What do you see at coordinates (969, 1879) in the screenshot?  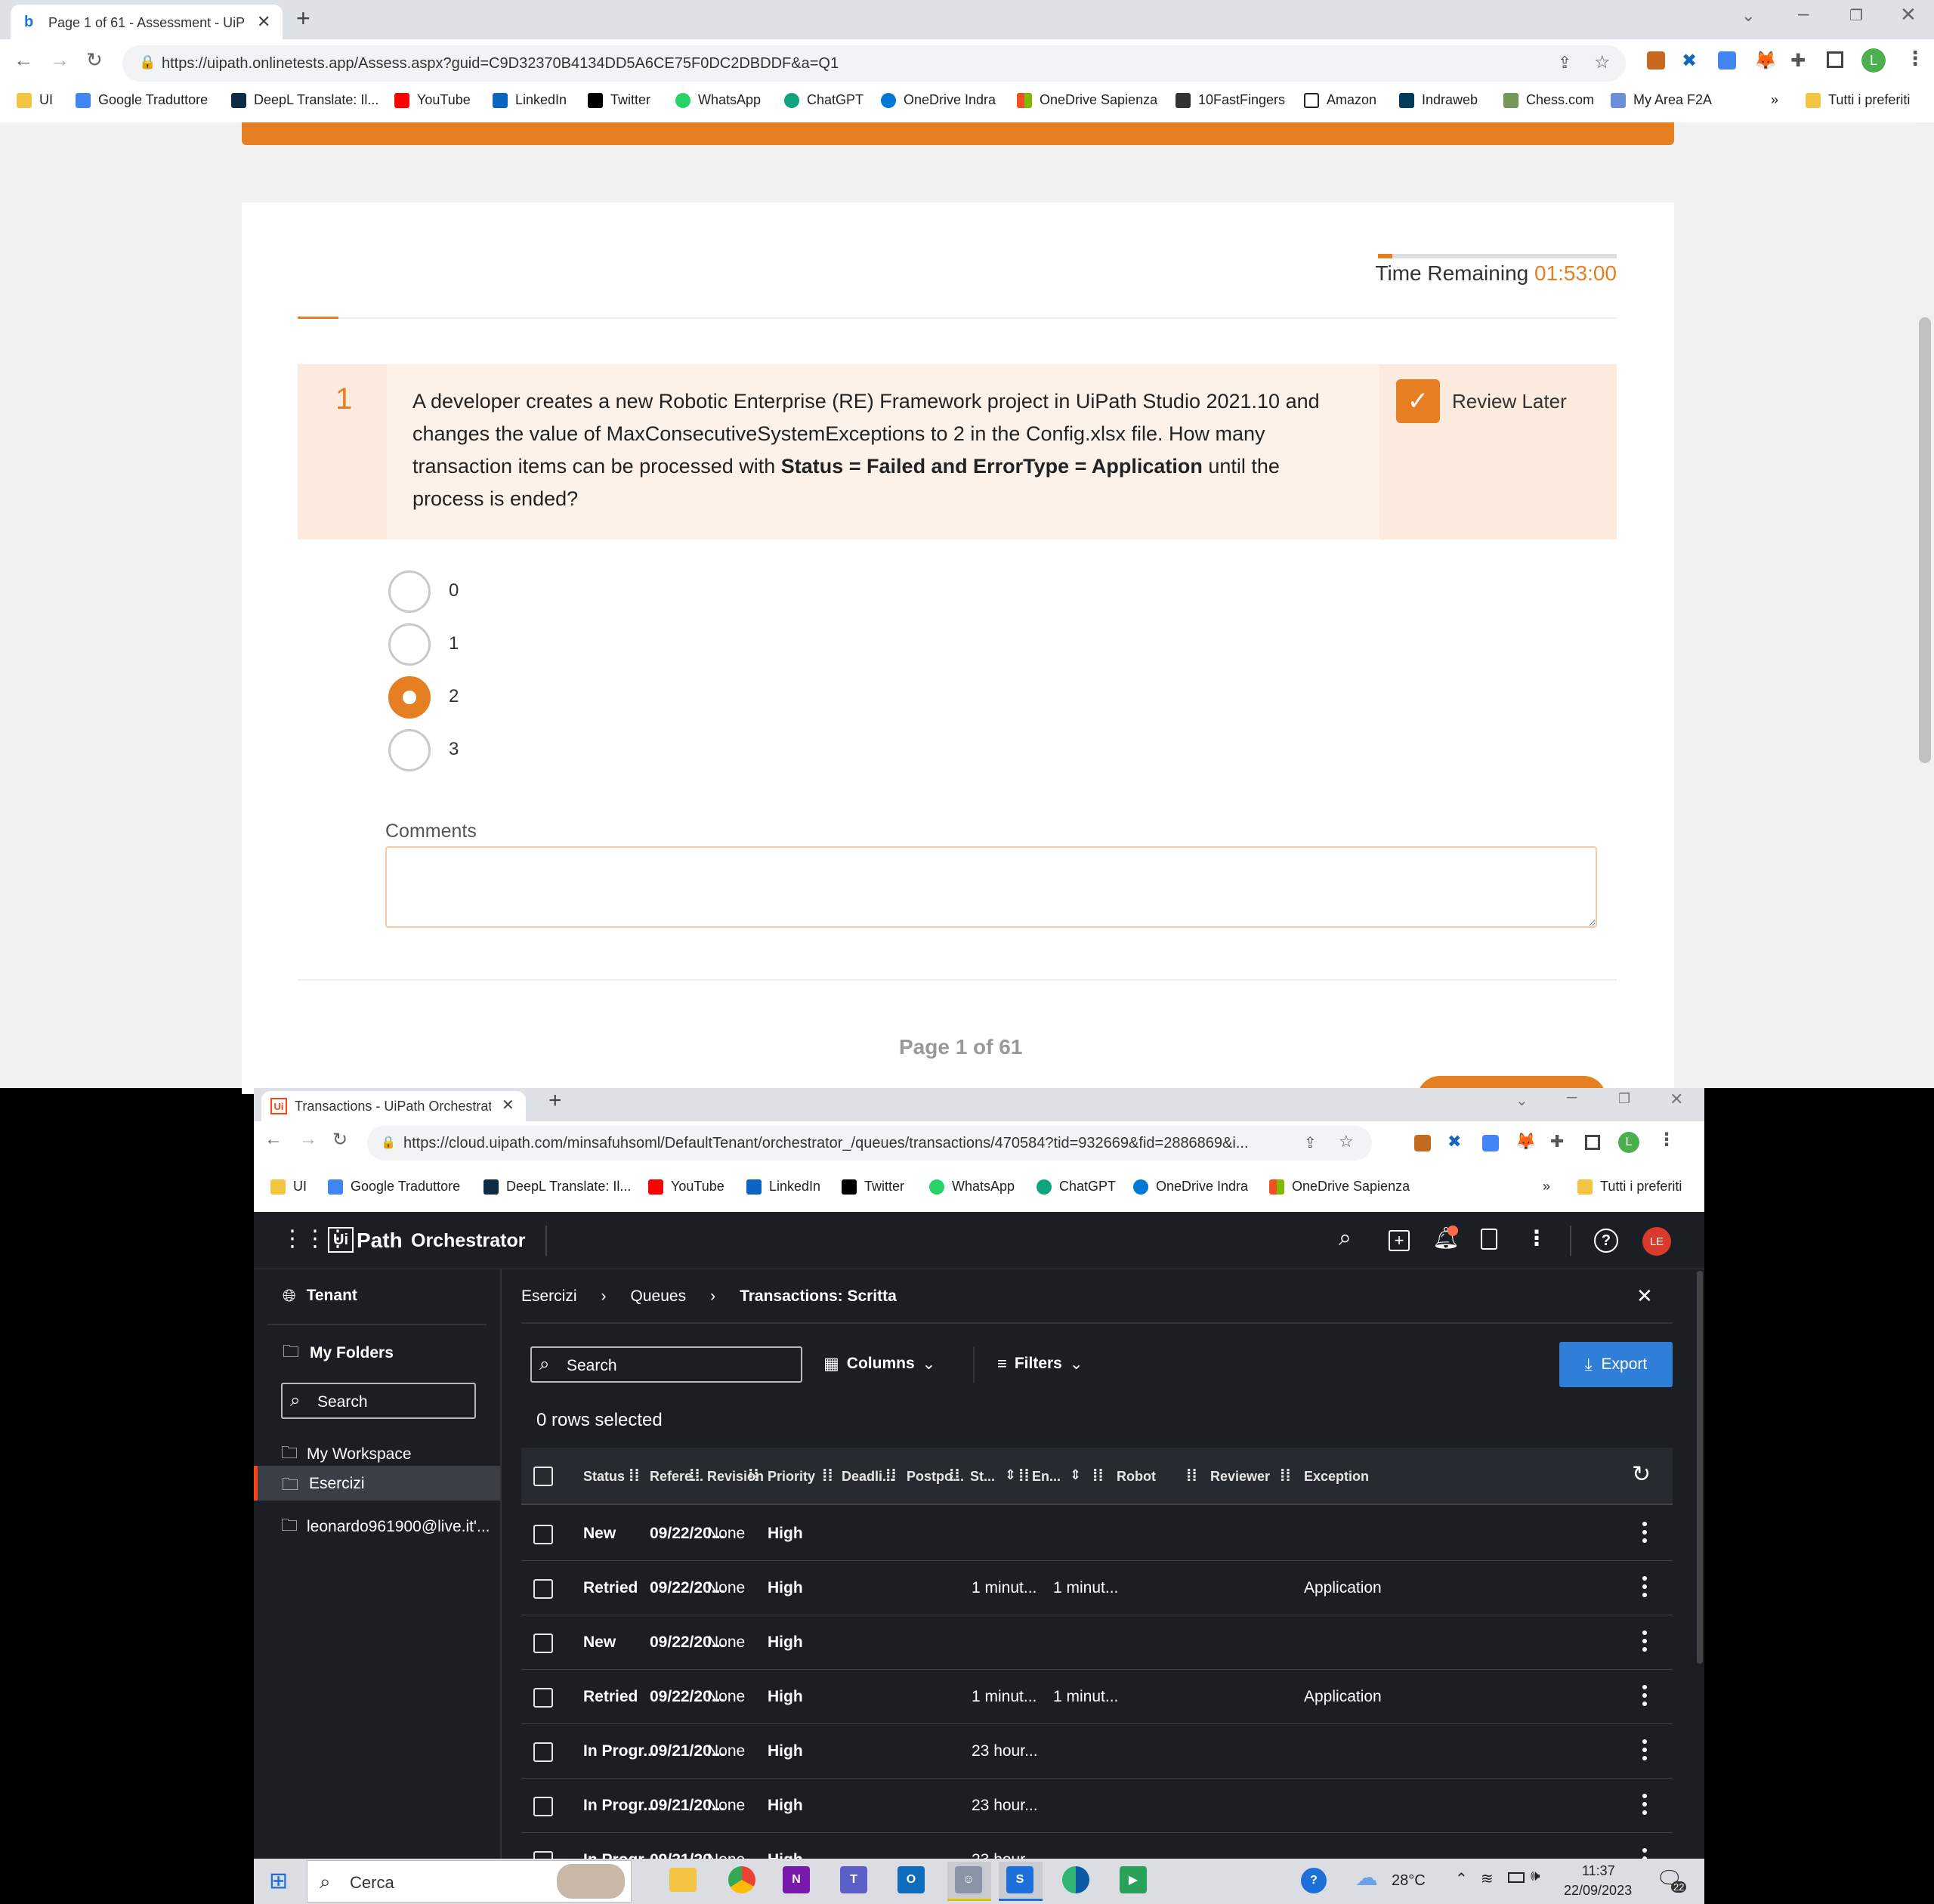 I see `uipath-assistant-icon: ☺` at bounding box center [969, 1879].